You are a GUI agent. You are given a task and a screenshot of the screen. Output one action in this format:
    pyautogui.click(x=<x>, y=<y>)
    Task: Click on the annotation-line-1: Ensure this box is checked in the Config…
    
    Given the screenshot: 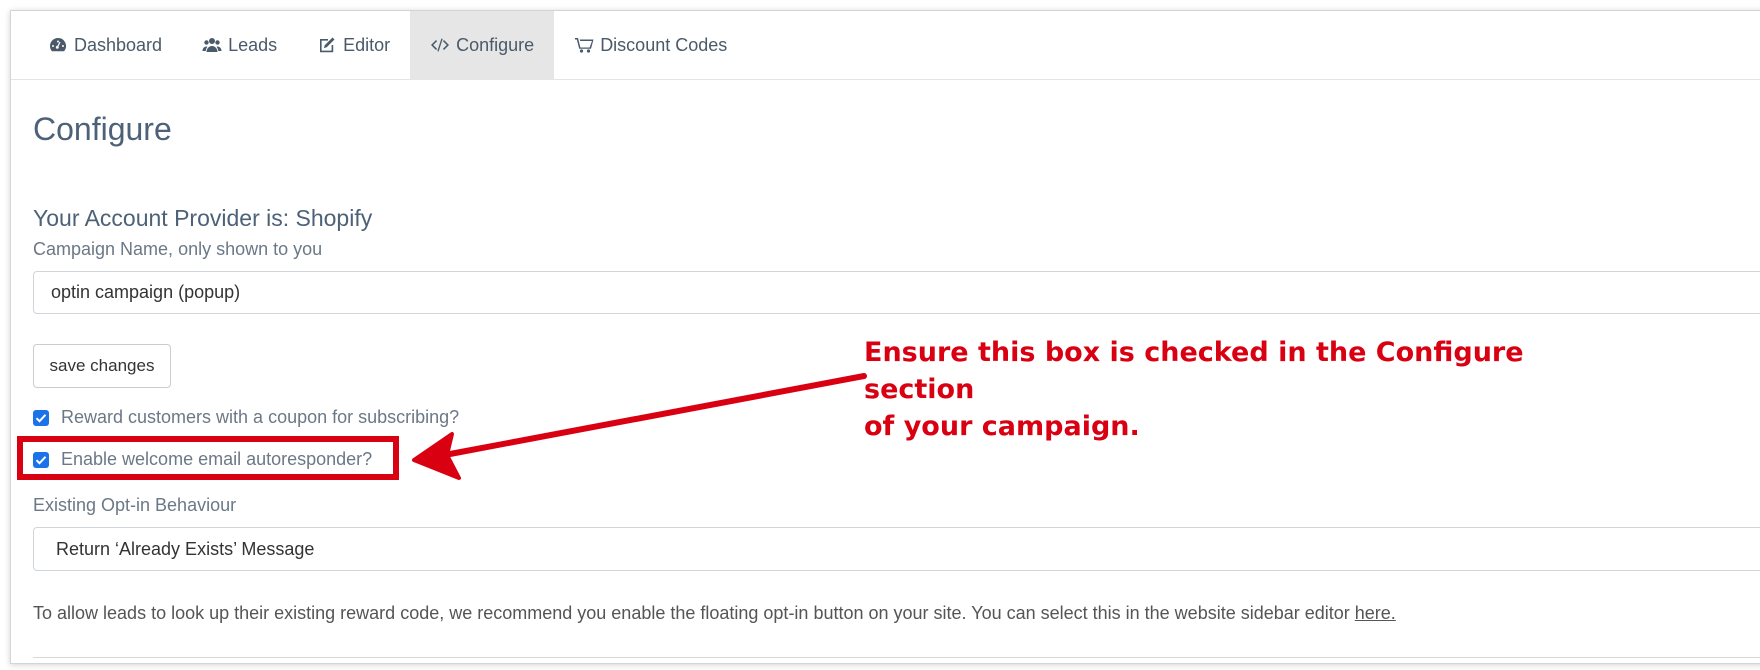 What is the action you would take?
    pyautogui.click(x=1194, y=371)
    